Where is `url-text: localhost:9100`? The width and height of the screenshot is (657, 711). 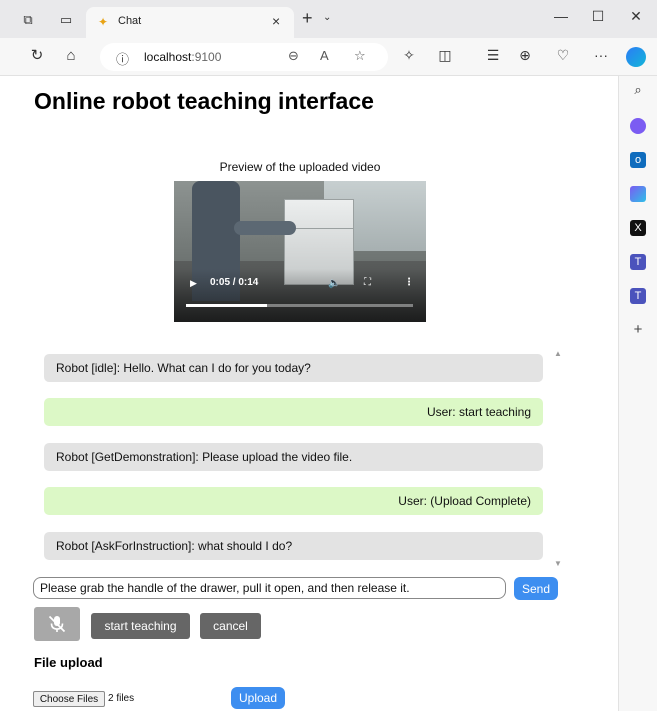
url-text: localhost:9100 is located at coordinates (182, 57).